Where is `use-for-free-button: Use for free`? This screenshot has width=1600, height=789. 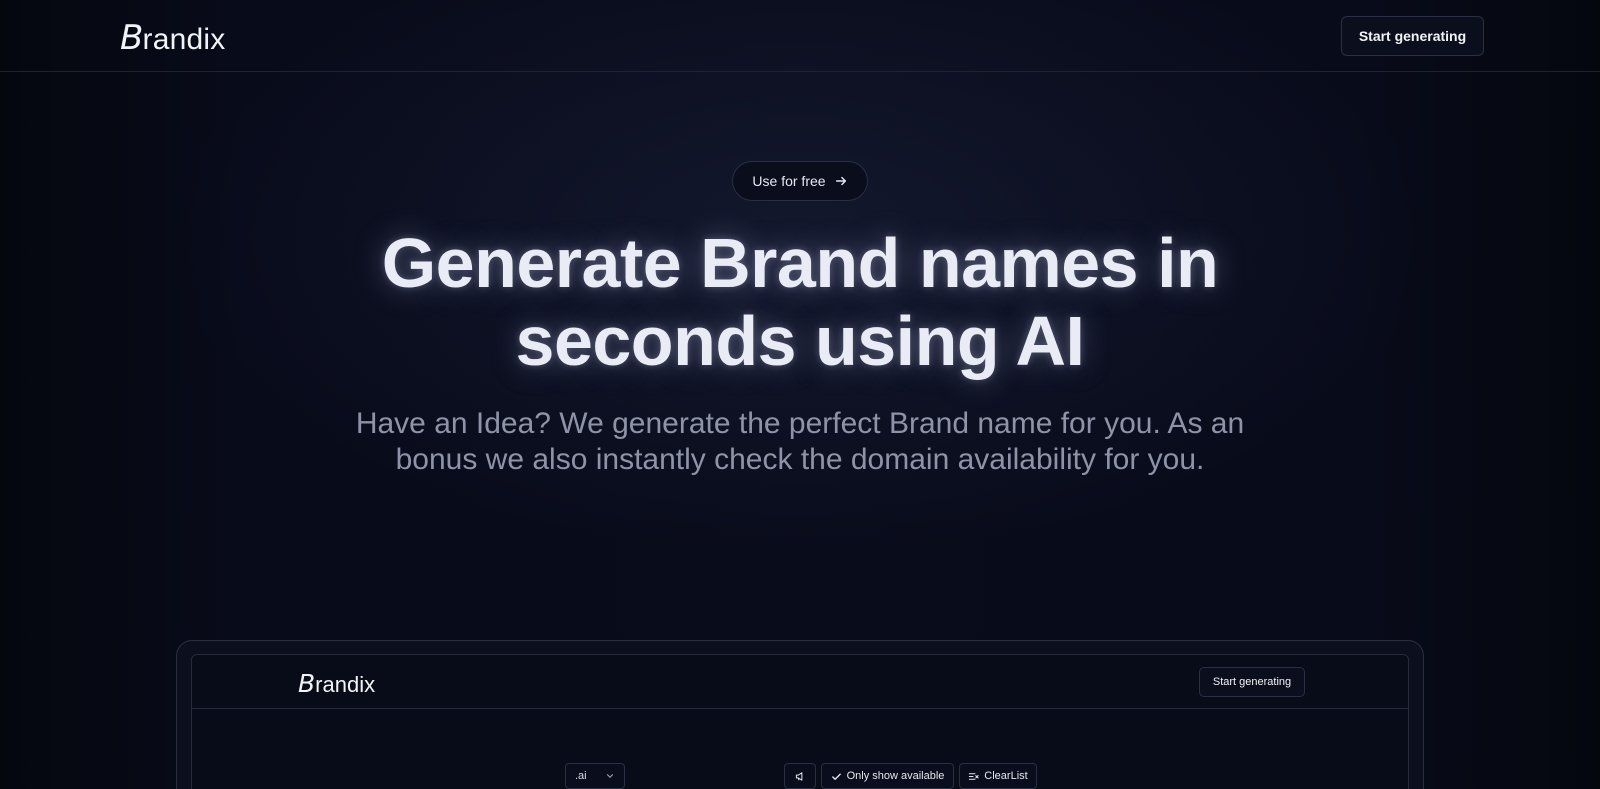 use-for-free-button: Use for free is located at coordinates (800, 181).